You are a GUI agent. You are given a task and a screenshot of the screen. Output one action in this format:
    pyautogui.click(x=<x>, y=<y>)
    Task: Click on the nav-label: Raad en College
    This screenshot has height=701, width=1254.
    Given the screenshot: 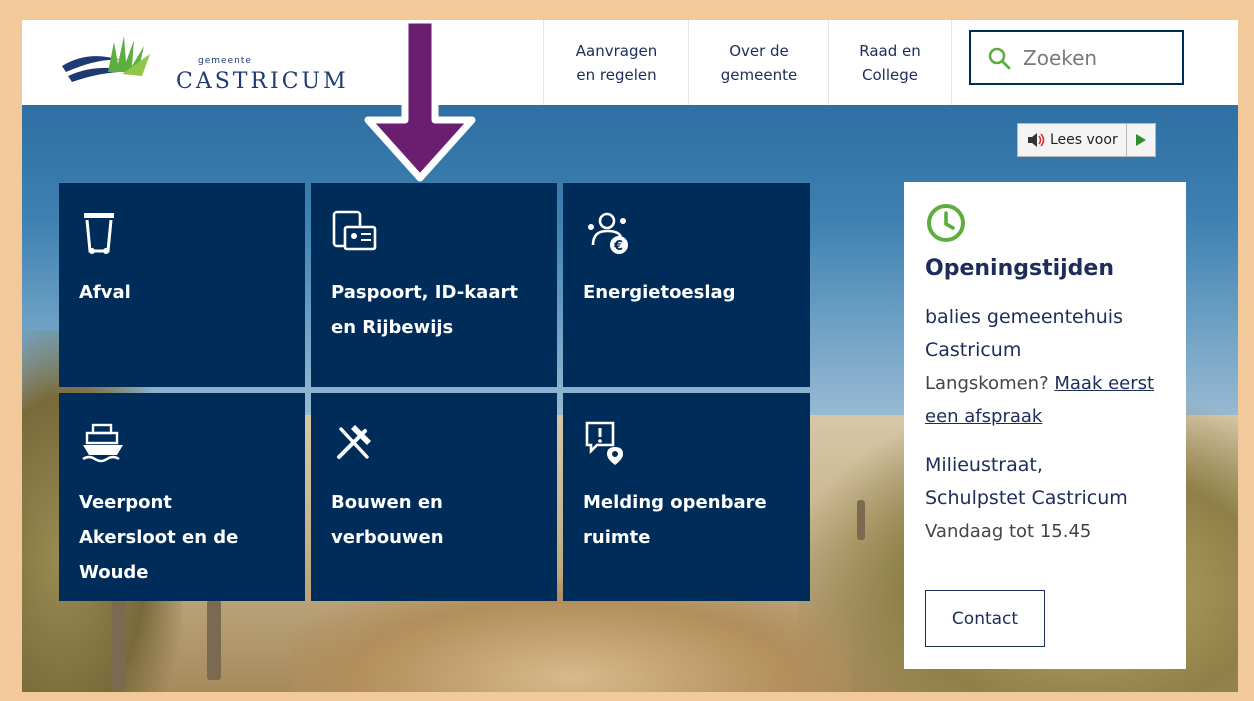 What is the action you would take?
    pyautogui.click(x=890, y=62)
    